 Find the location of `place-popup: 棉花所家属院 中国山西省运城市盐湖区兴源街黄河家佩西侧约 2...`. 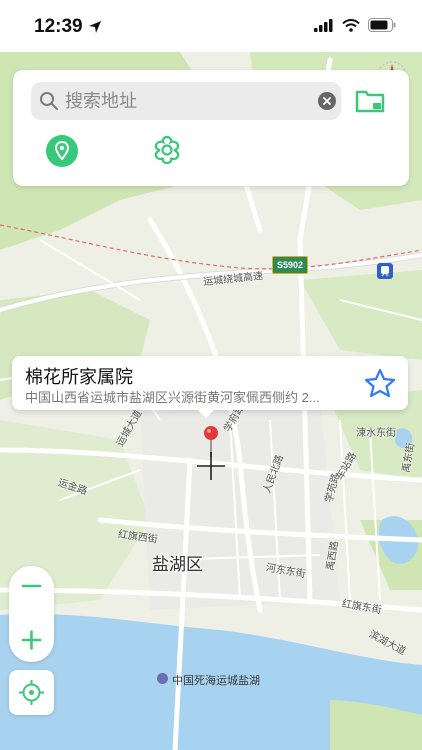

place-popup: 棉花所家属院 中国山西省运城市盐湖区兴源街黄河家佩西侧约 2... is located at coordinates (210, 387).